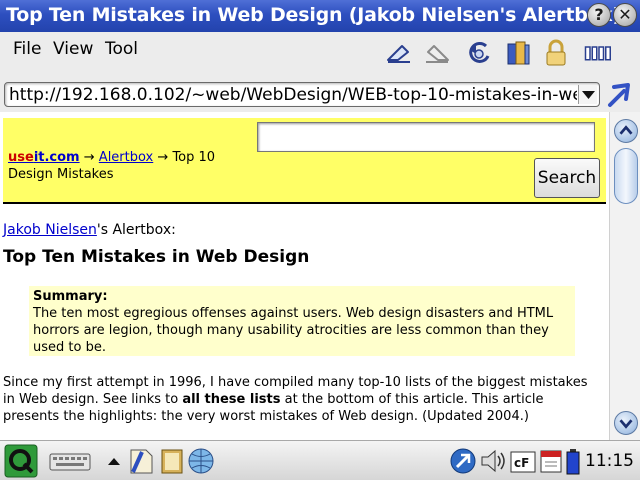 The image size is (640, 480). Describe the element at coordinates (156, 257) in the screenshot. I see `page-title: Top Ten Mistakes in Web Design` at that location.